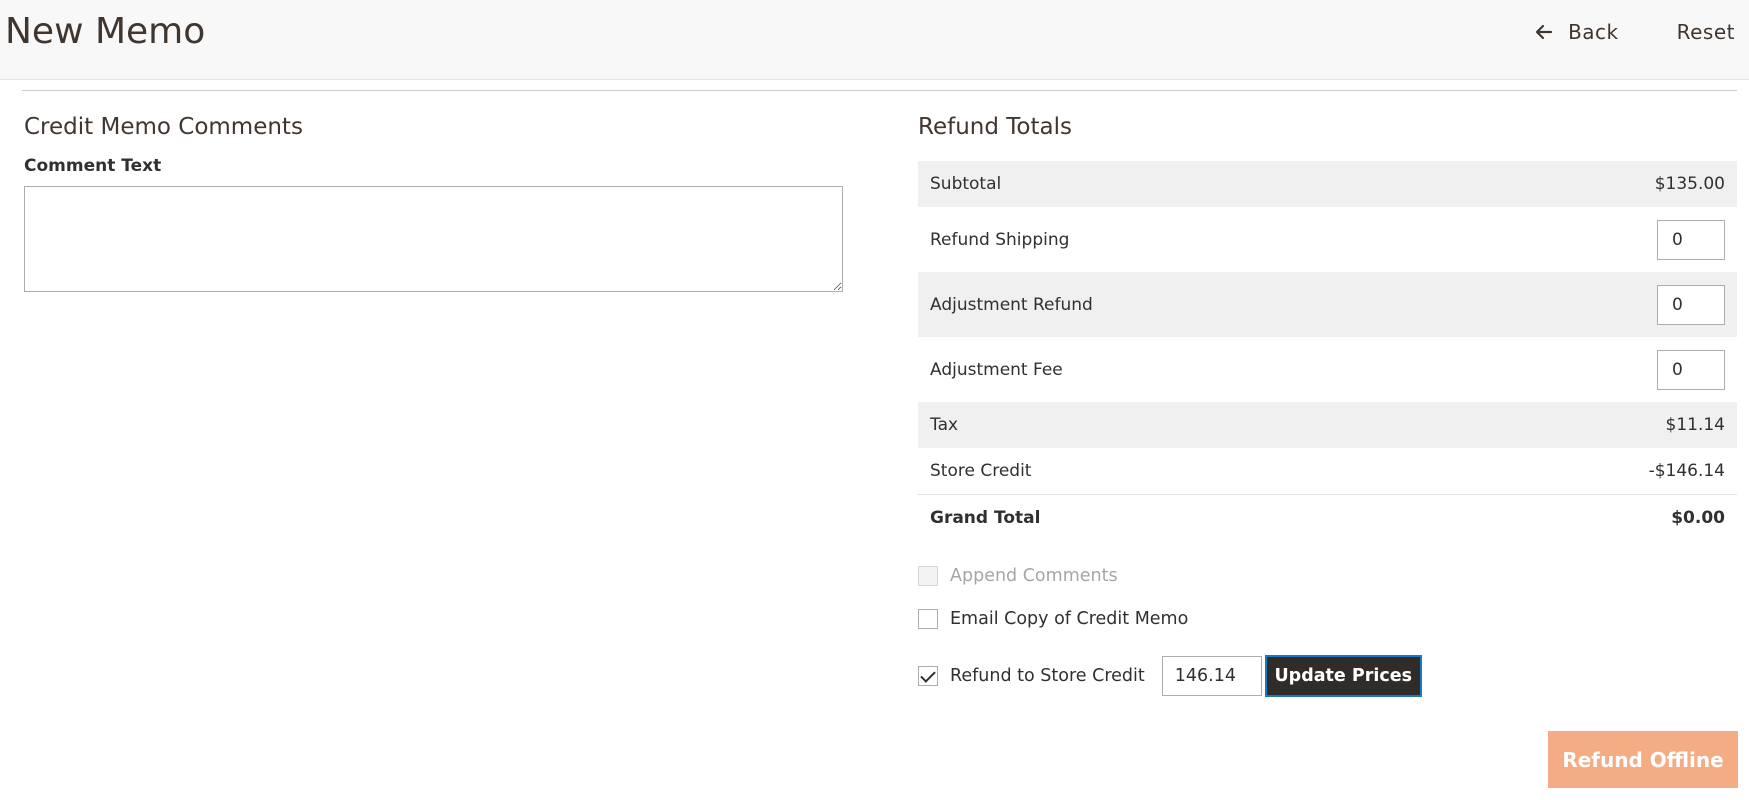 The height and width of the screenshot is (800, 1749). I want to click on page-title: New Memo, so click(105, 31).